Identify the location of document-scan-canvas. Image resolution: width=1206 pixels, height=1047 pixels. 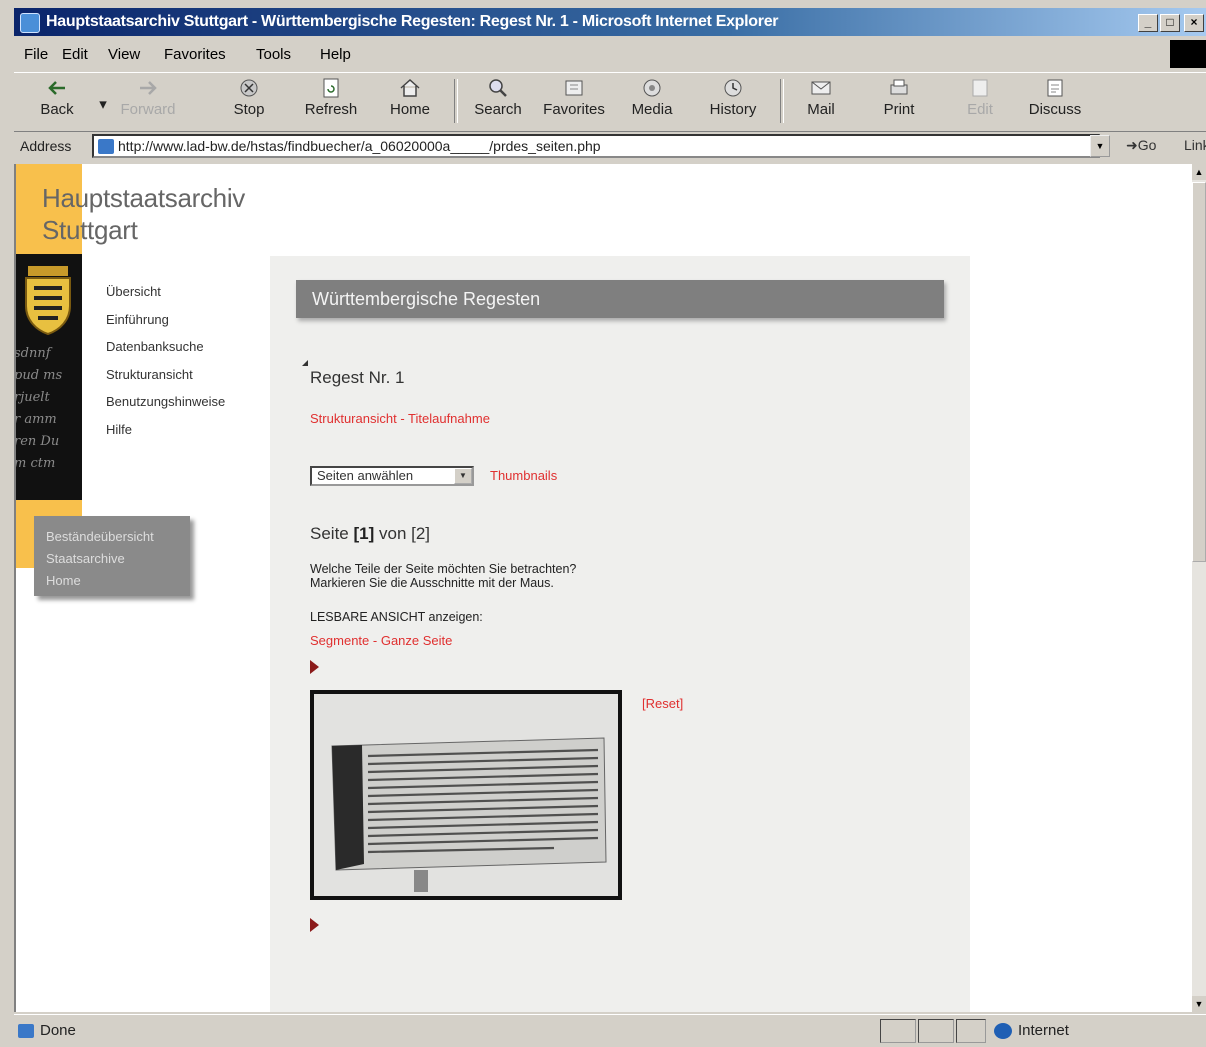
(466, 795).